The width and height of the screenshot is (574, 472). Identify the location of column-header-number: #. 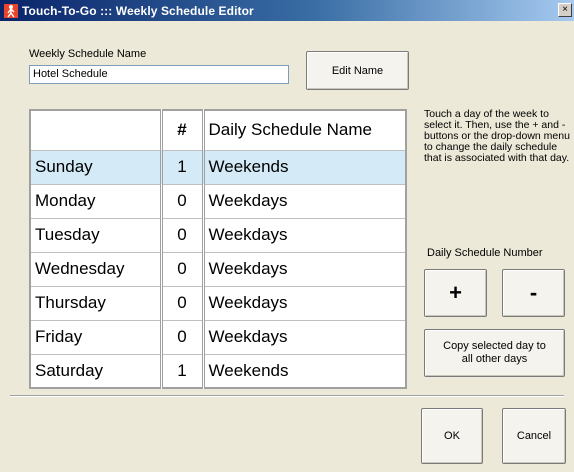
(182, 130).